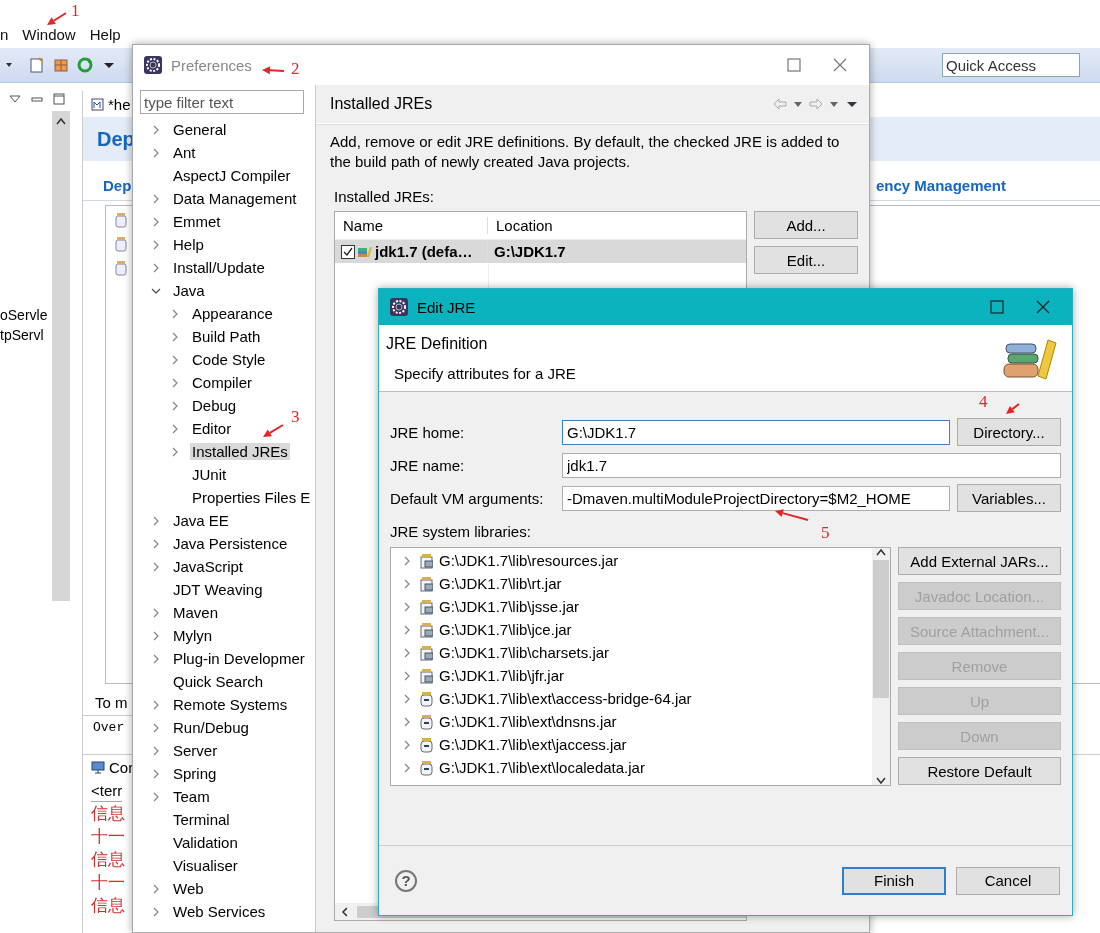  I want to click on grid-icon, so click(61, 65).